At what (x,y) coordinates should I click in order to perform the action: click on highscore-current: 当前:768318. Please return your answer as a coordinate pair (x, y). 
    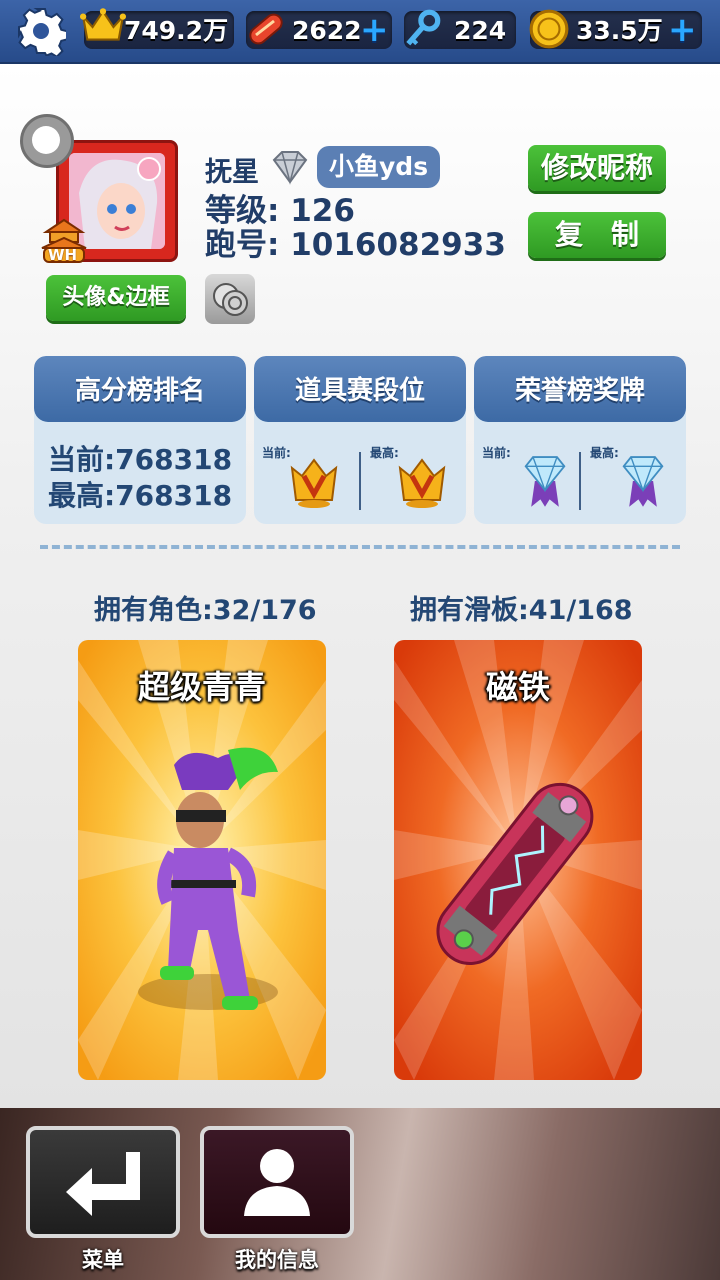
    Looking at the image, I should click on (140, 459).